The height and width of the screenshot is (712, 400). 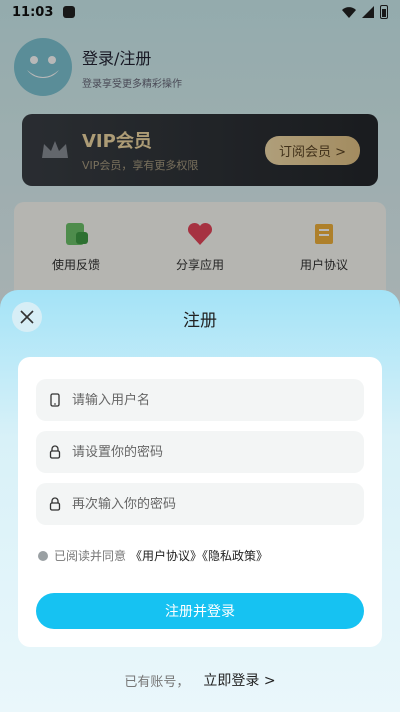 I want to click on confirm-password-field, so click(x=200, y=504).